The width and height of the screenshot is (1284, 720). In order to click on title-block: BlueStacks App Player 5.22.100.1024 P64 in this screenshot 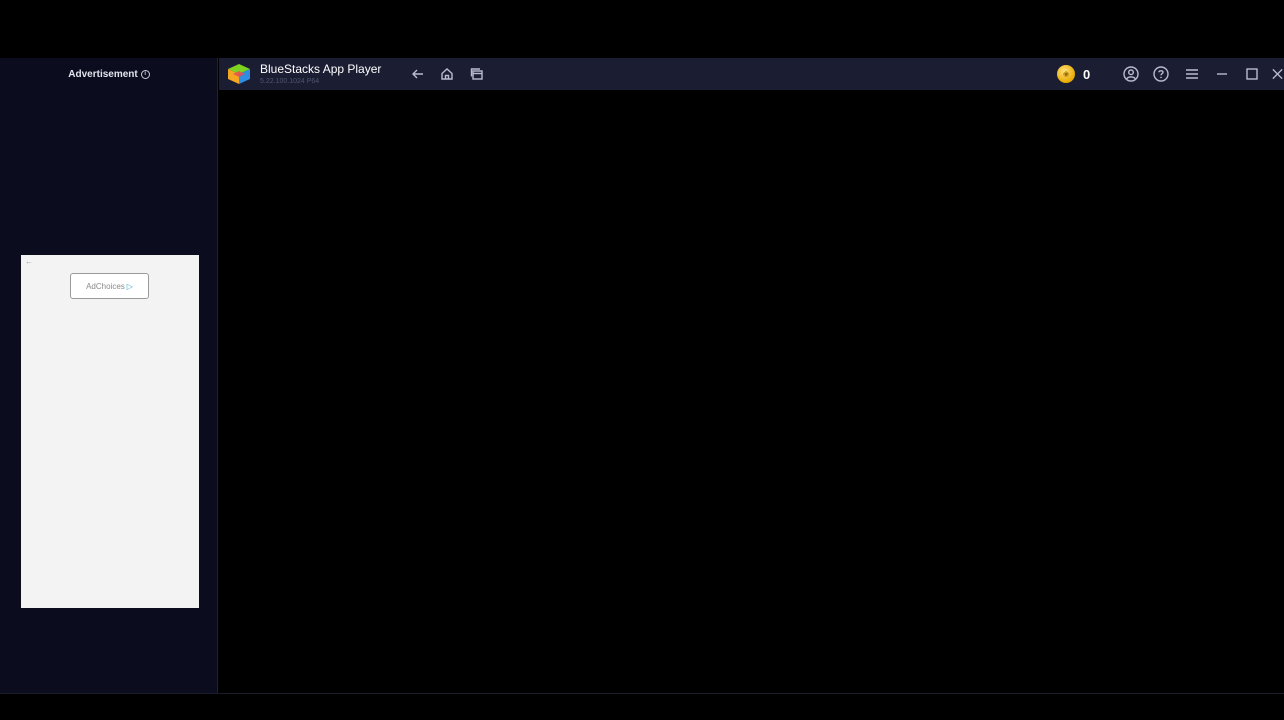, I will do `click(320, 74)`.